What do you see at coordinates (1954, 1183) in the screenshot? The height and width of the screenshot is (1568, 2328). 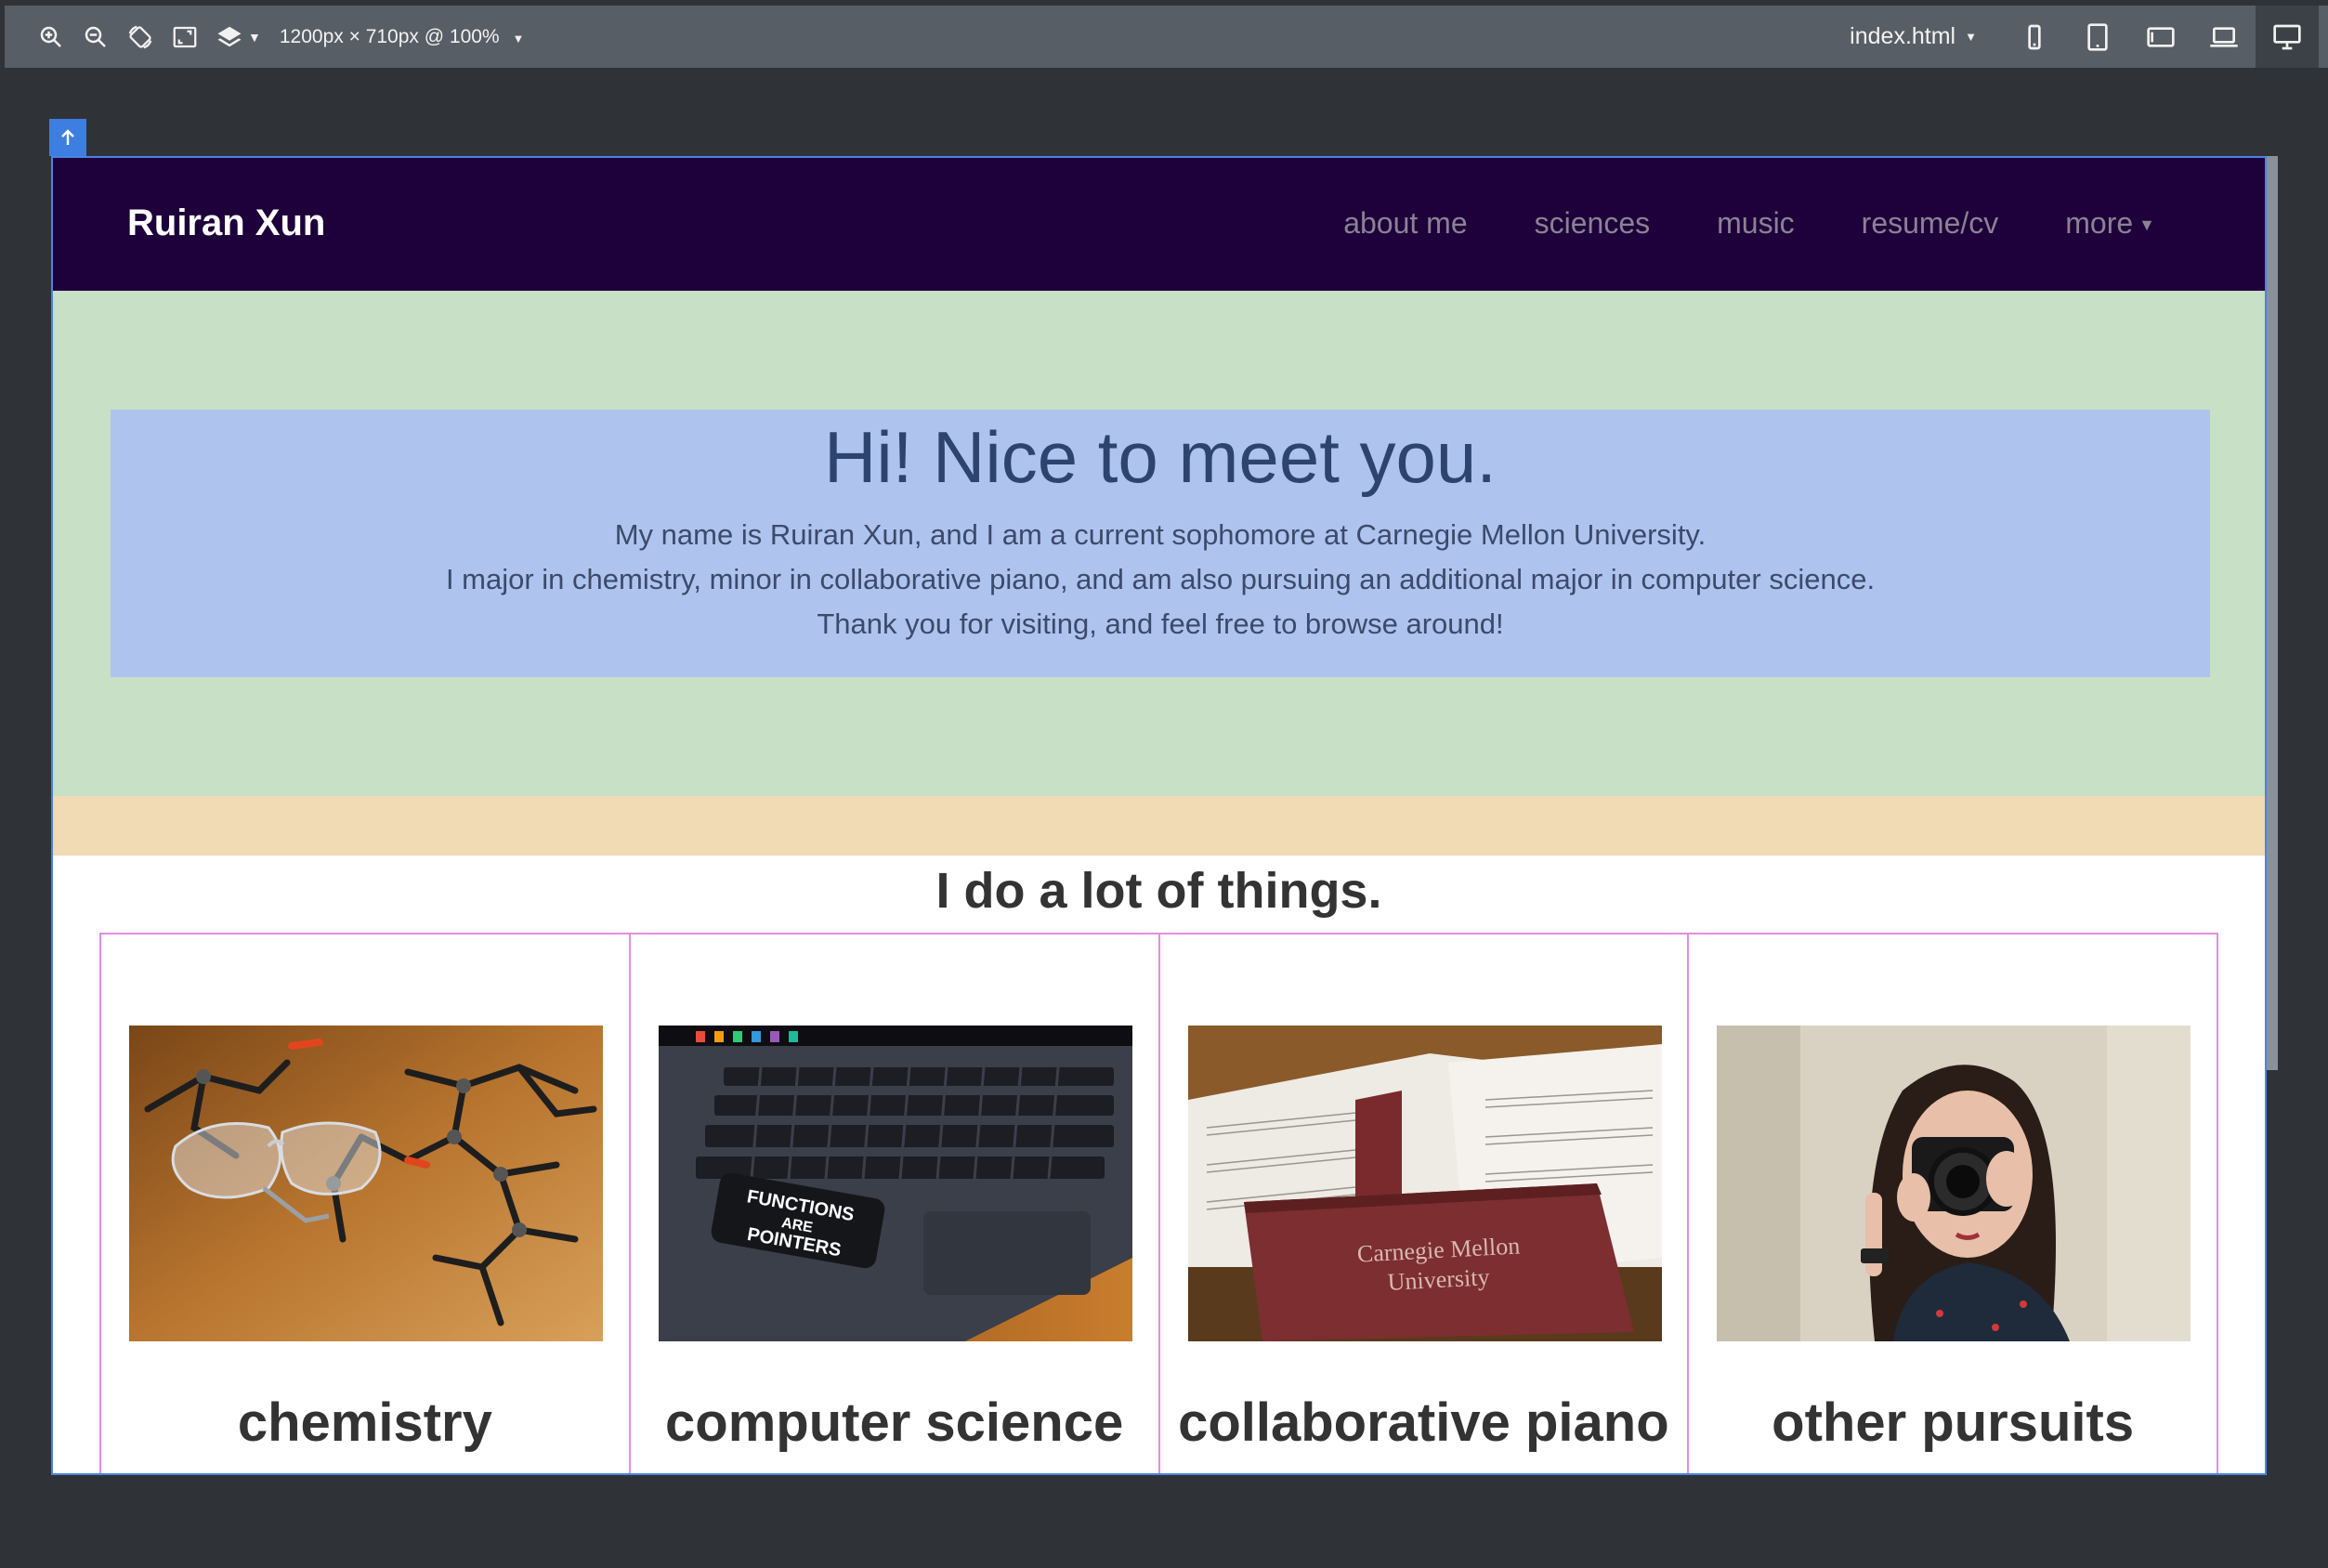 I see `other-pursuits-photo` at bounding box center [1954, 1183].